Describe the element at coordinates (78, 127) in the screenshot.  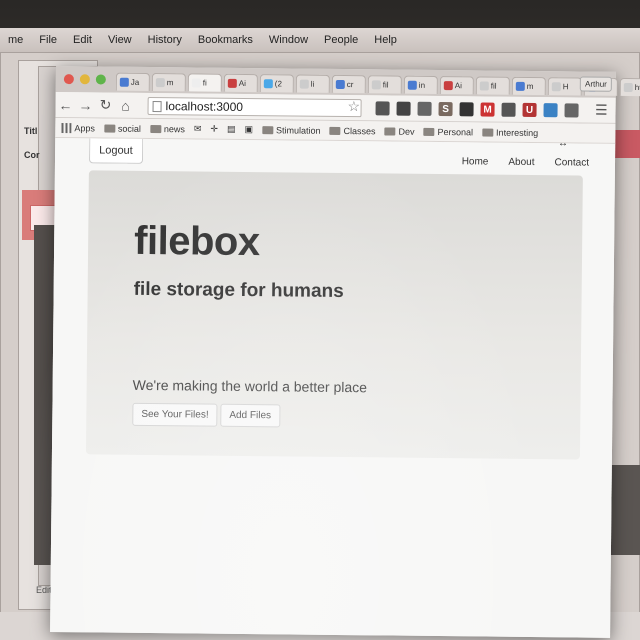
I see `bookmark-apps: Apps` at that location.